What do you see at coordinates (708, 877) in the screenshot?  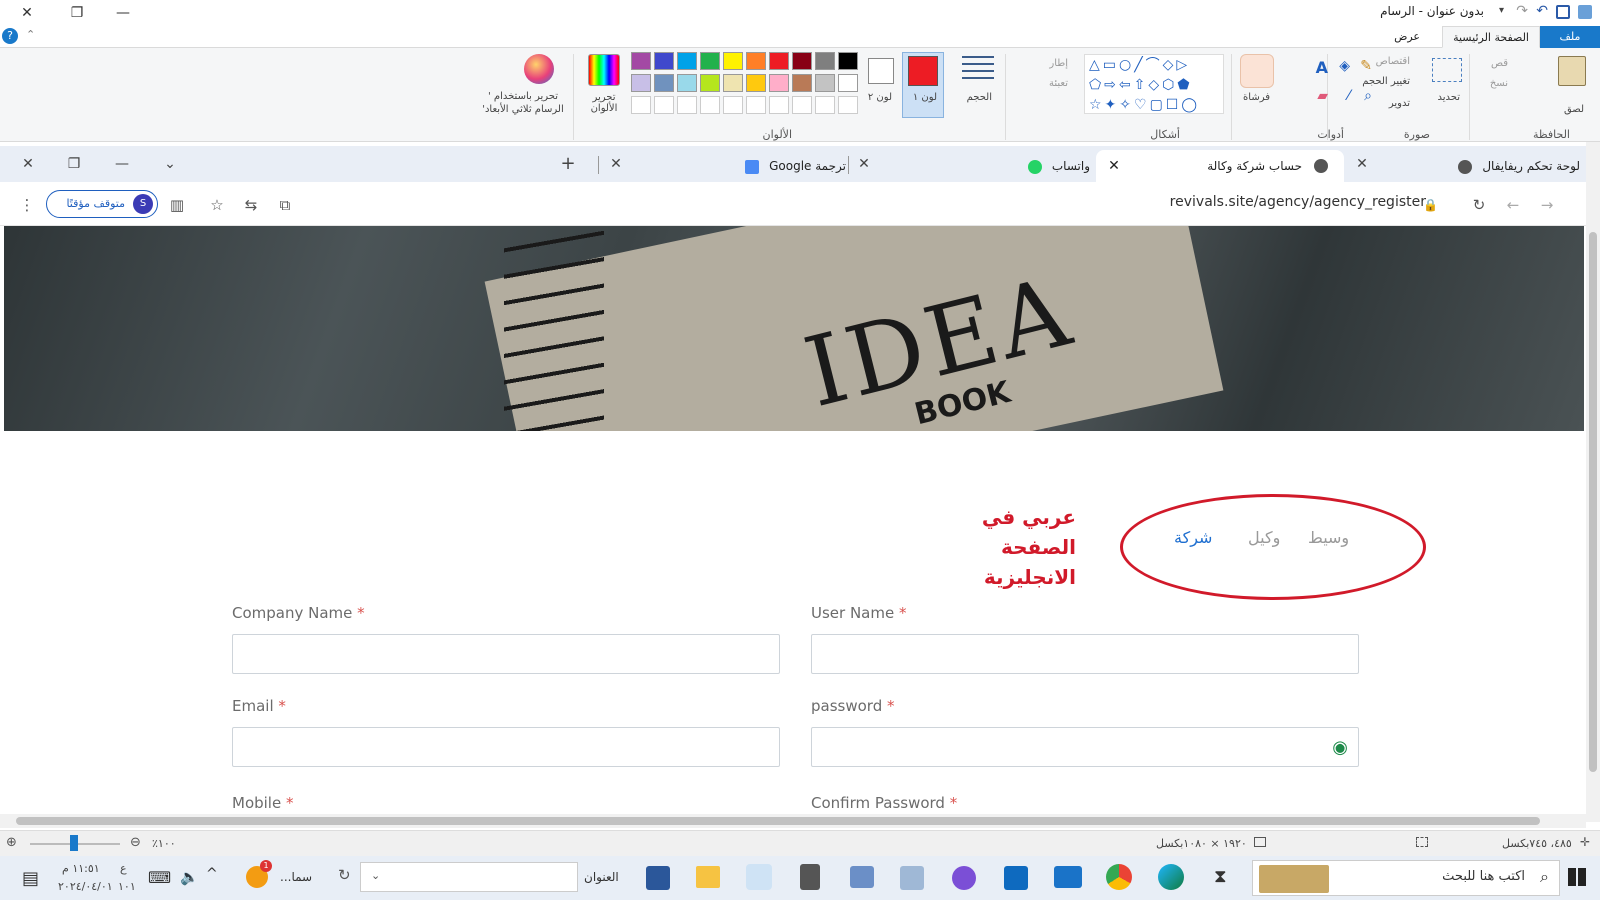 I see `file-explorer-icon` at bounding box center [708, 877].